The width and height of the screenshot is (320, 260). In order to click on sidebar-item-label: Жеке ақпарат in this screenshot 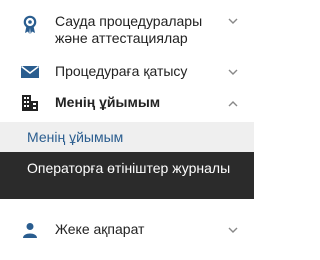, I will do `click(100, 229)`.